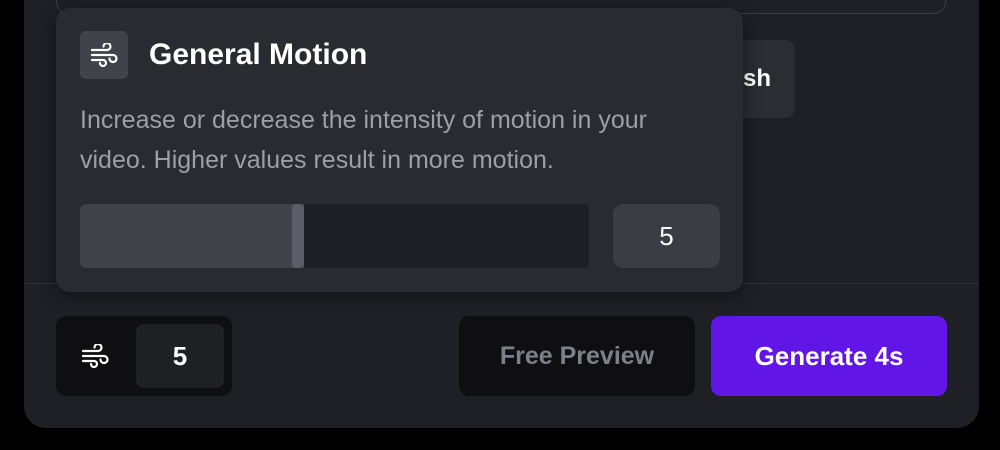  I want to click on motion-slider, so click(334, 236).